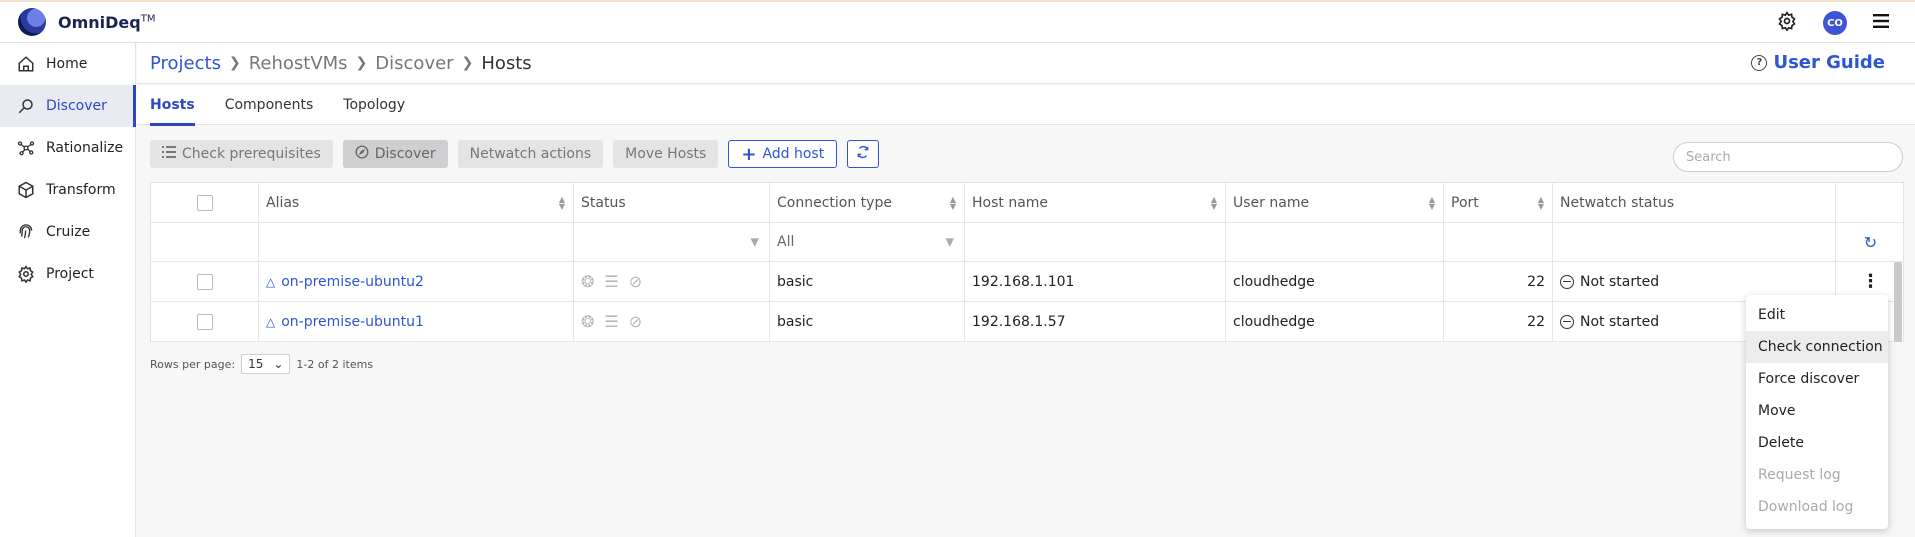 The height and width of the screenshot is (537, 1915). I want to click on user-guide-link: ? User Guide, so click(1818, 62).